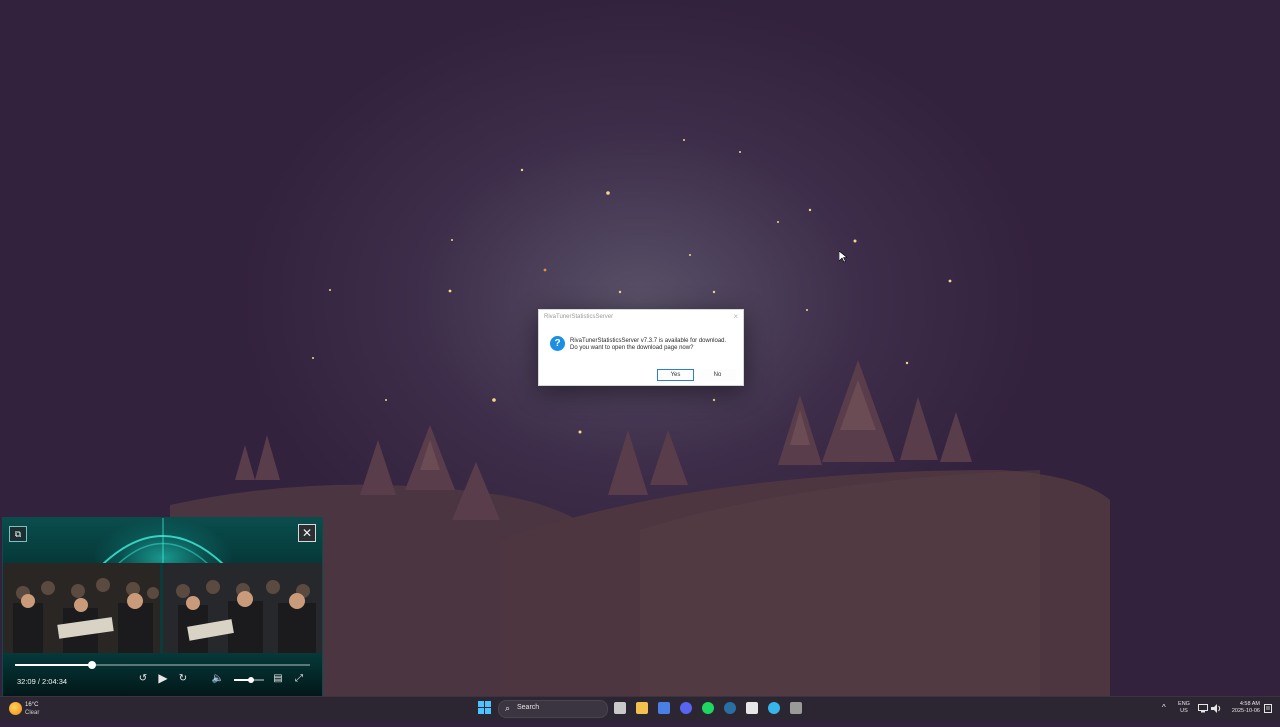  I want to click on steam-icon, so click(730, 708).